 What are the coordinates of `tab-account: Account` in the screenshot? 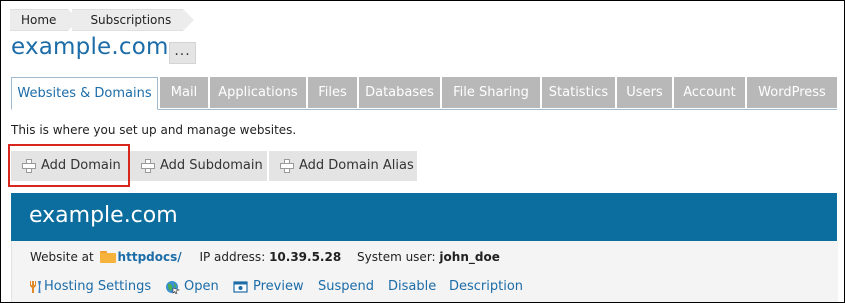 It's located at (709, 92).